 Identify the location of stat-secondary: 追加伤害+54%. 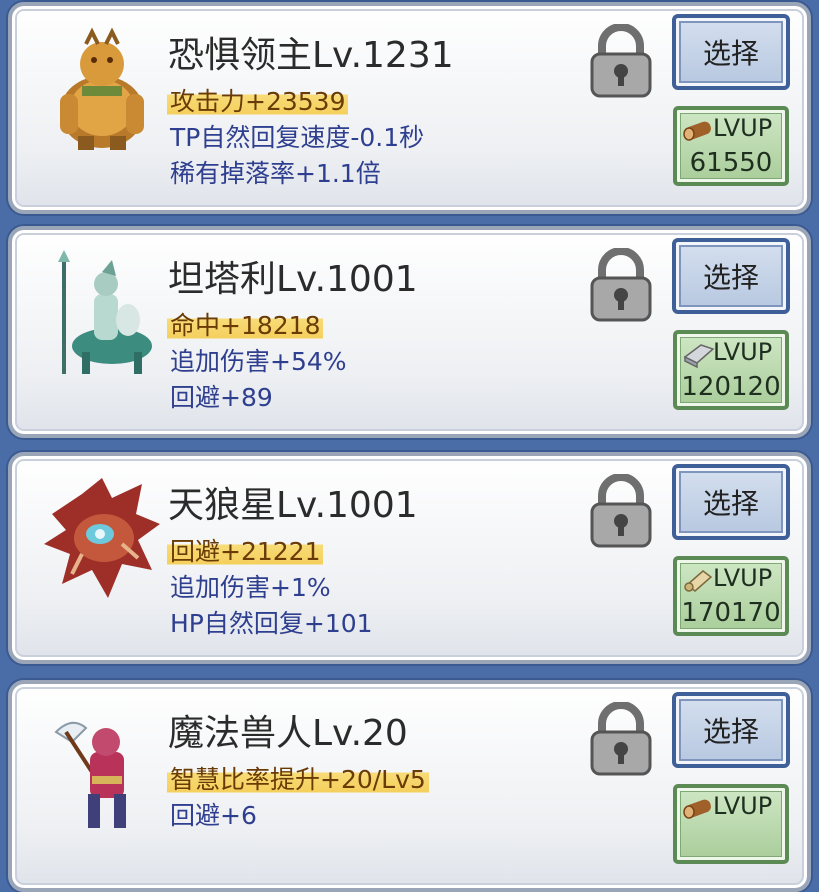
(258, 361).